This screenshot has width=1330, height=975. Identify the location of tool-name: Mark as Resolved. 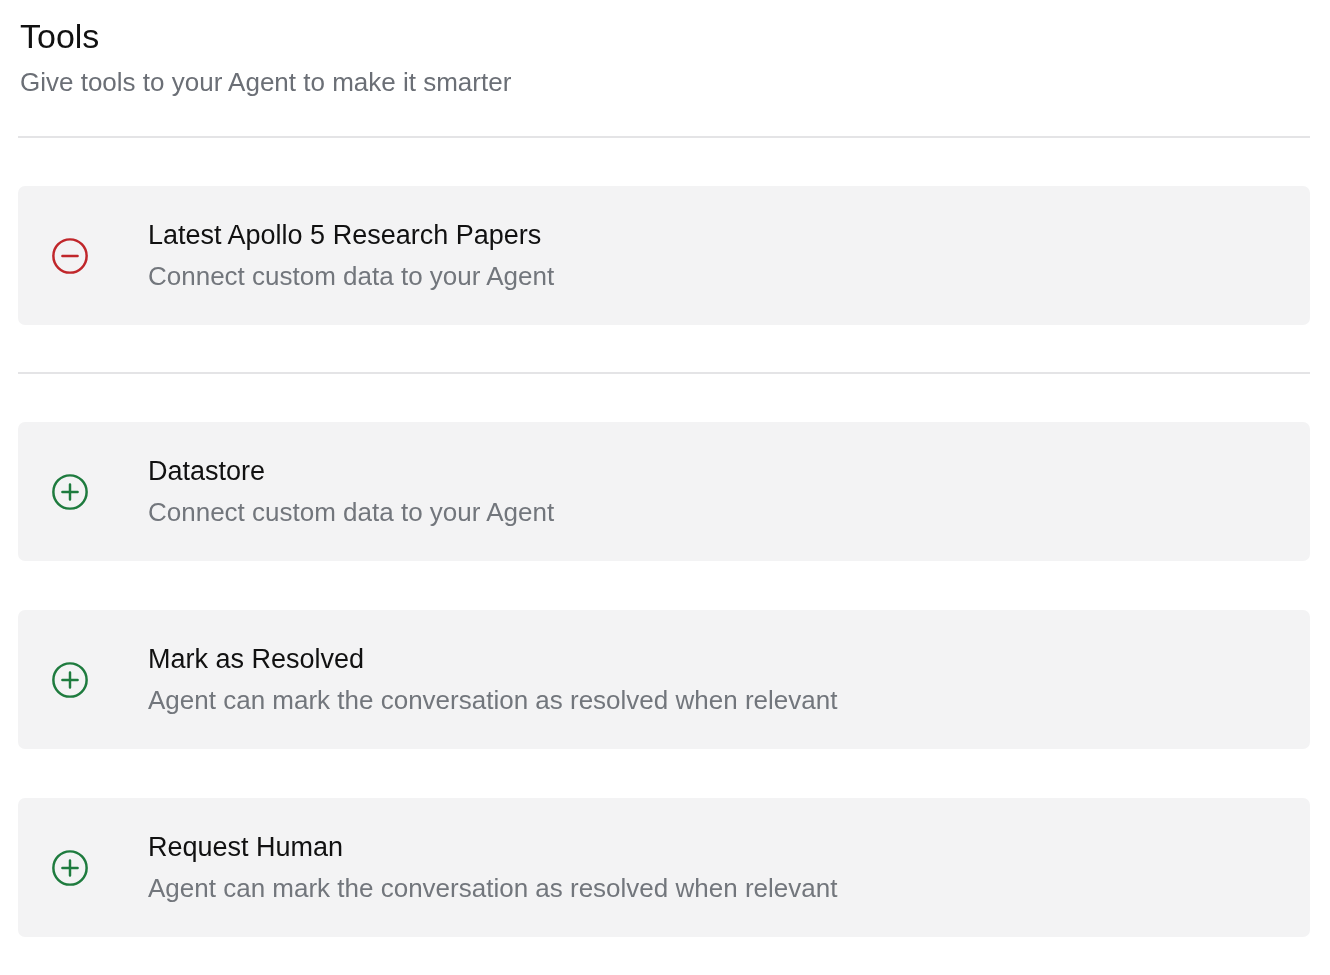
(257, 659).